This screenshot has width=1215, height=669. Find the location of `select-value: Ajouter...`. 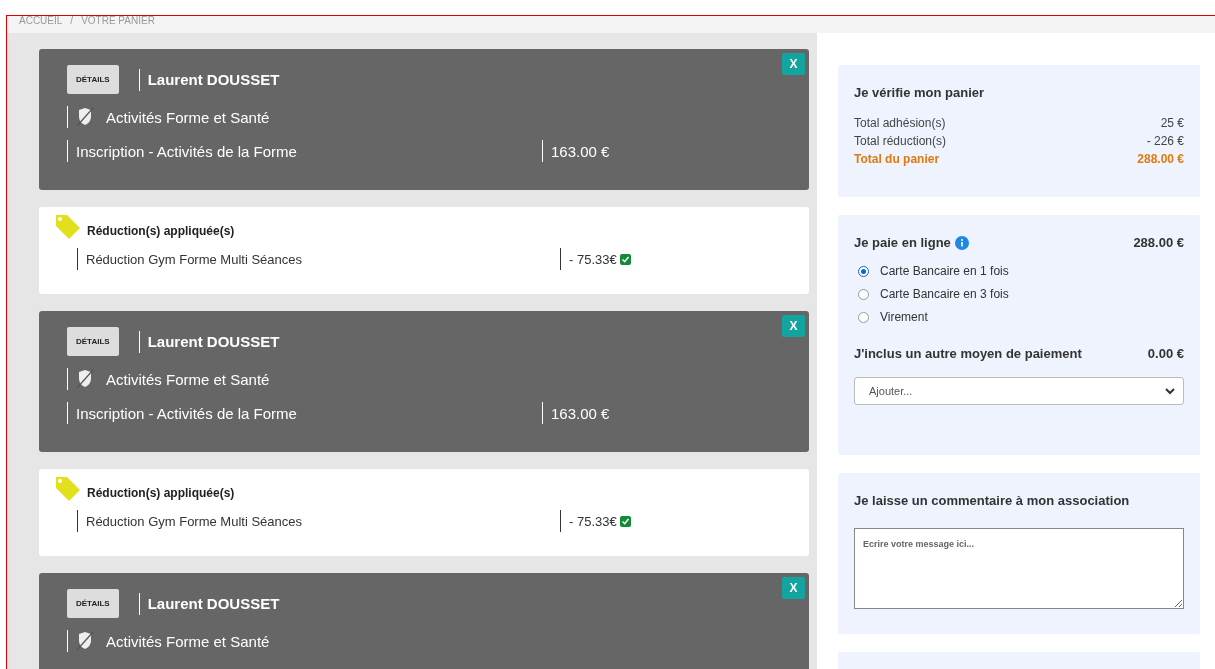

select-value: Ajouter... is located at coordinates (891, 391).